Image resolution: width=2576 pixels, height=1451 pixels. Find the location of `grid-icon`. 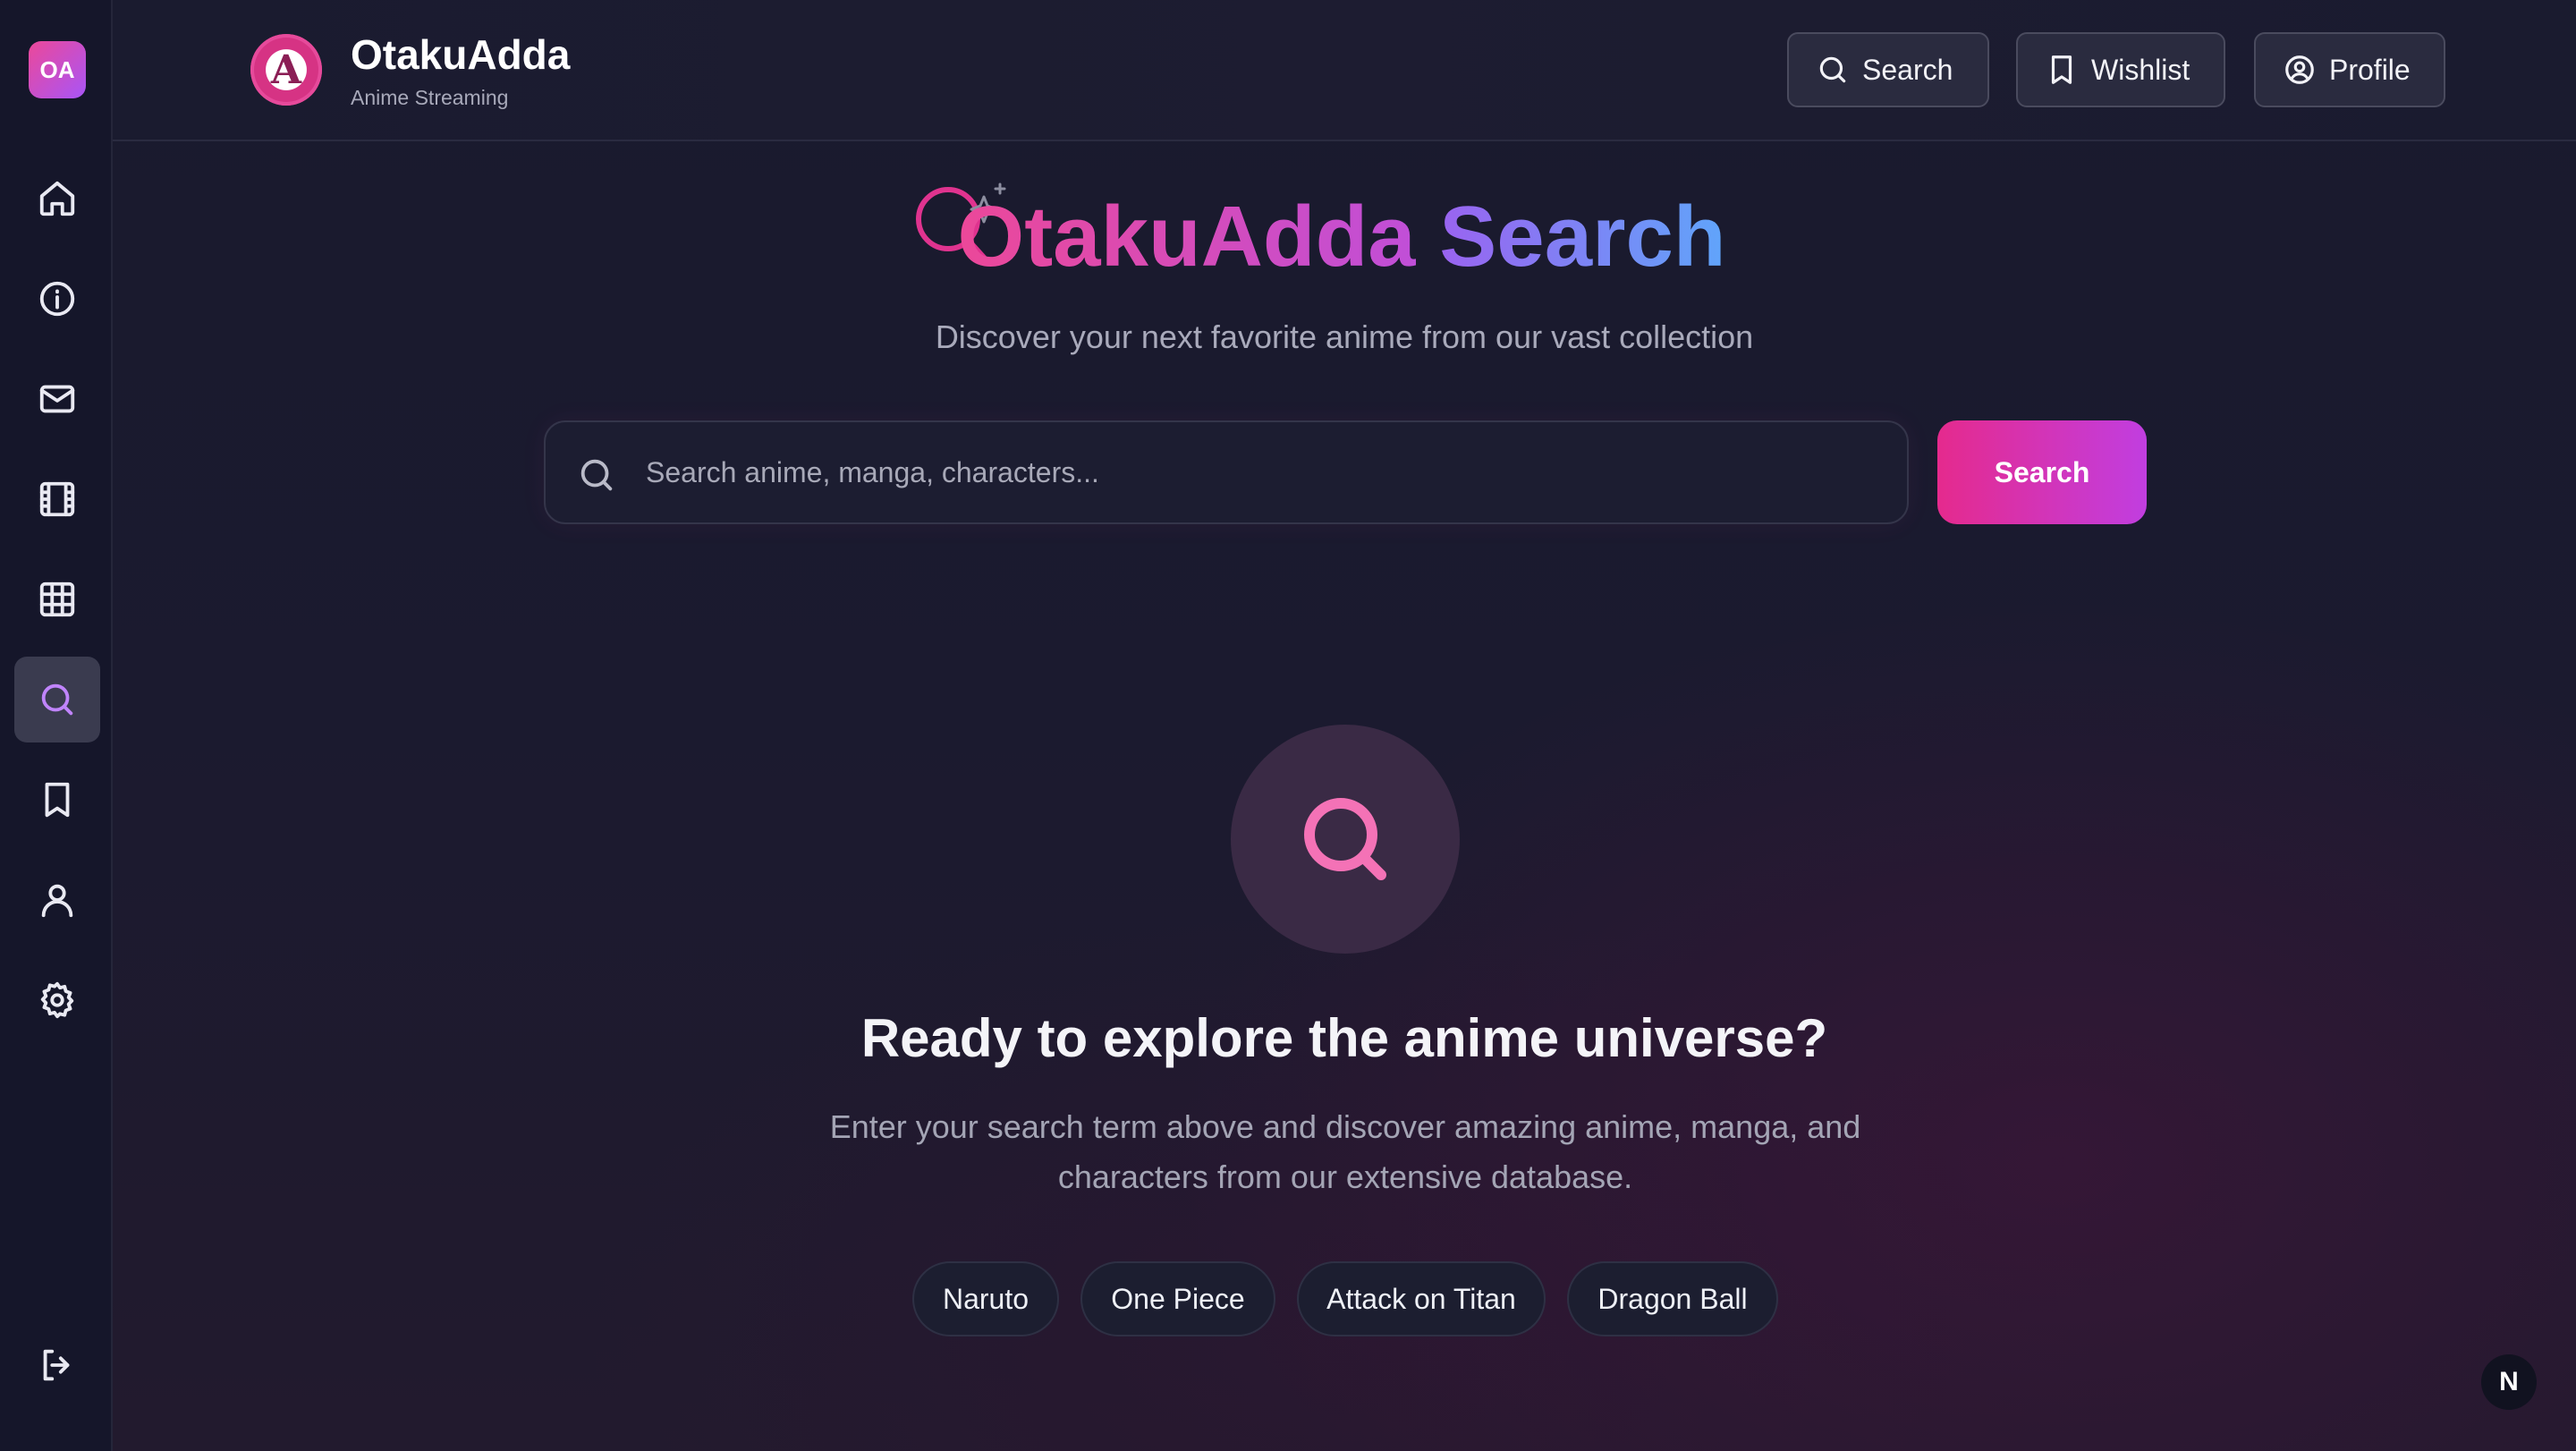

grid-icon is located at coordinates (57, 599).